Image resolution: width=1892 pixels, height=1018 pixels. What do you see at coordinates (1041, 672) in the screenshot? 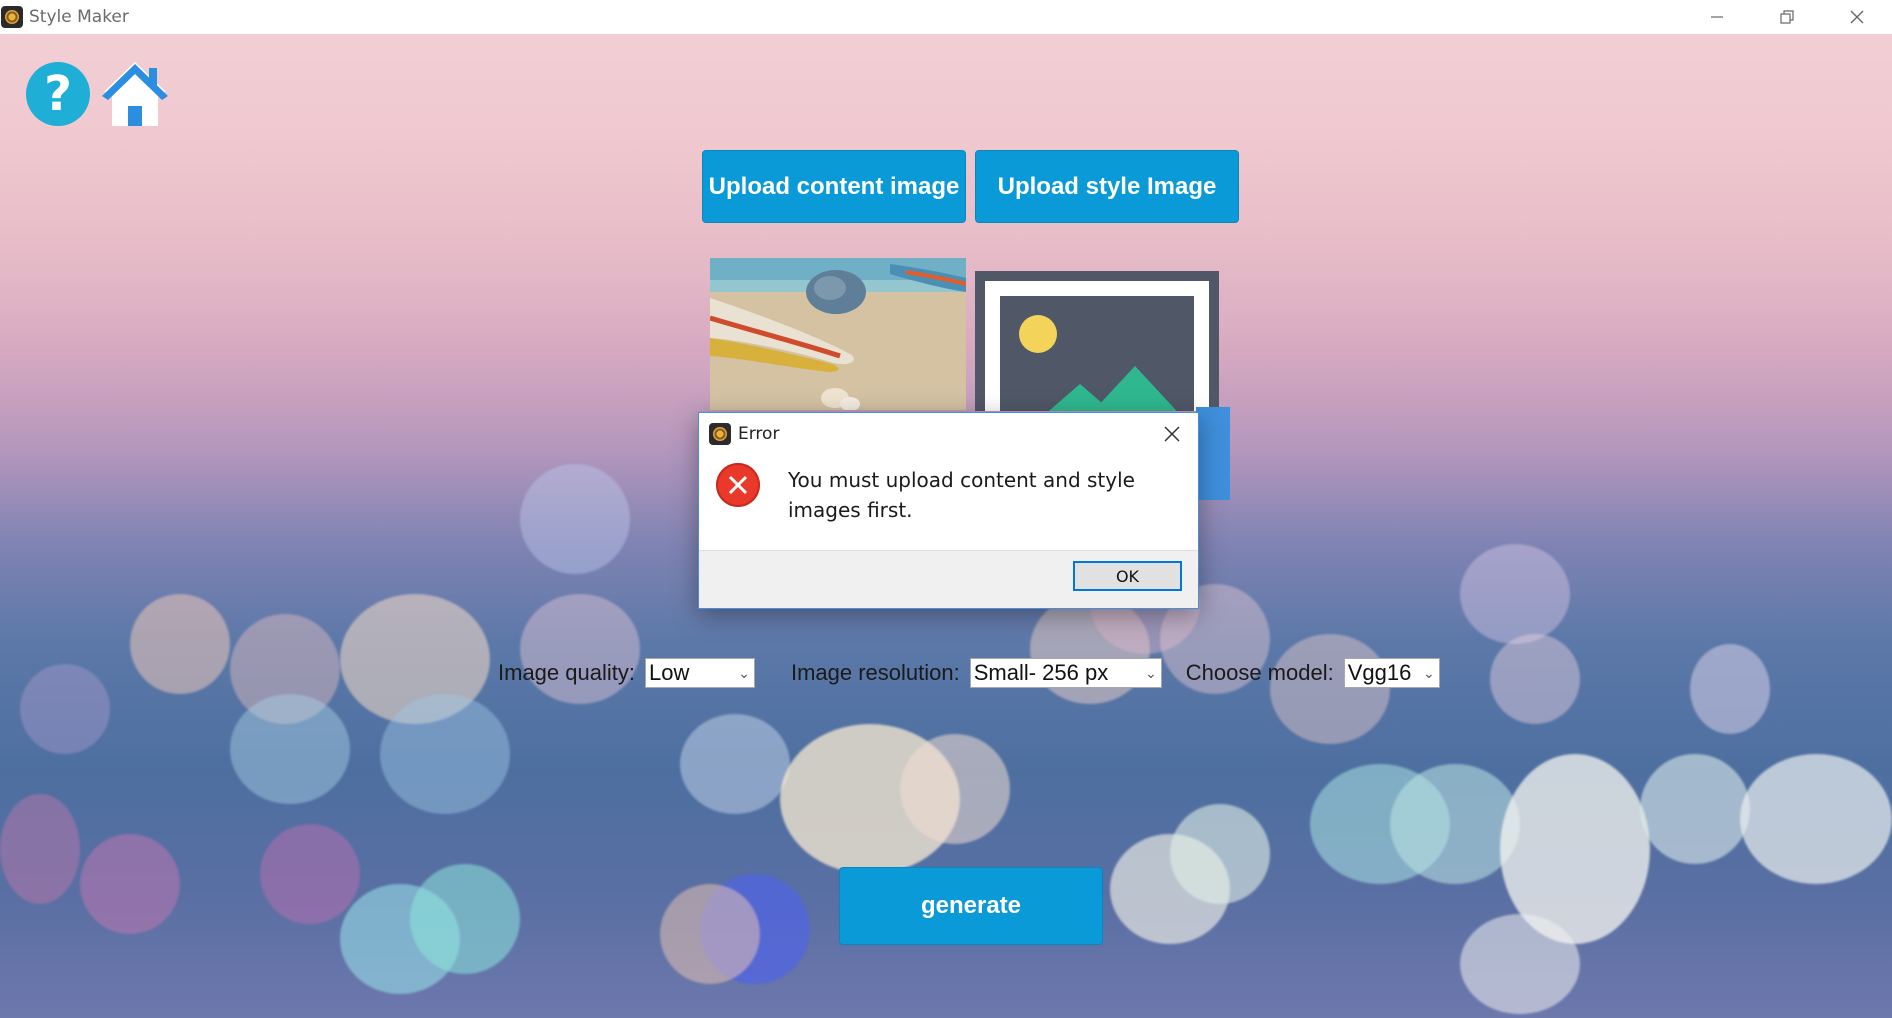
I see `image-resolution-value: Small- 256 px` at bounding box center [1041, 672].